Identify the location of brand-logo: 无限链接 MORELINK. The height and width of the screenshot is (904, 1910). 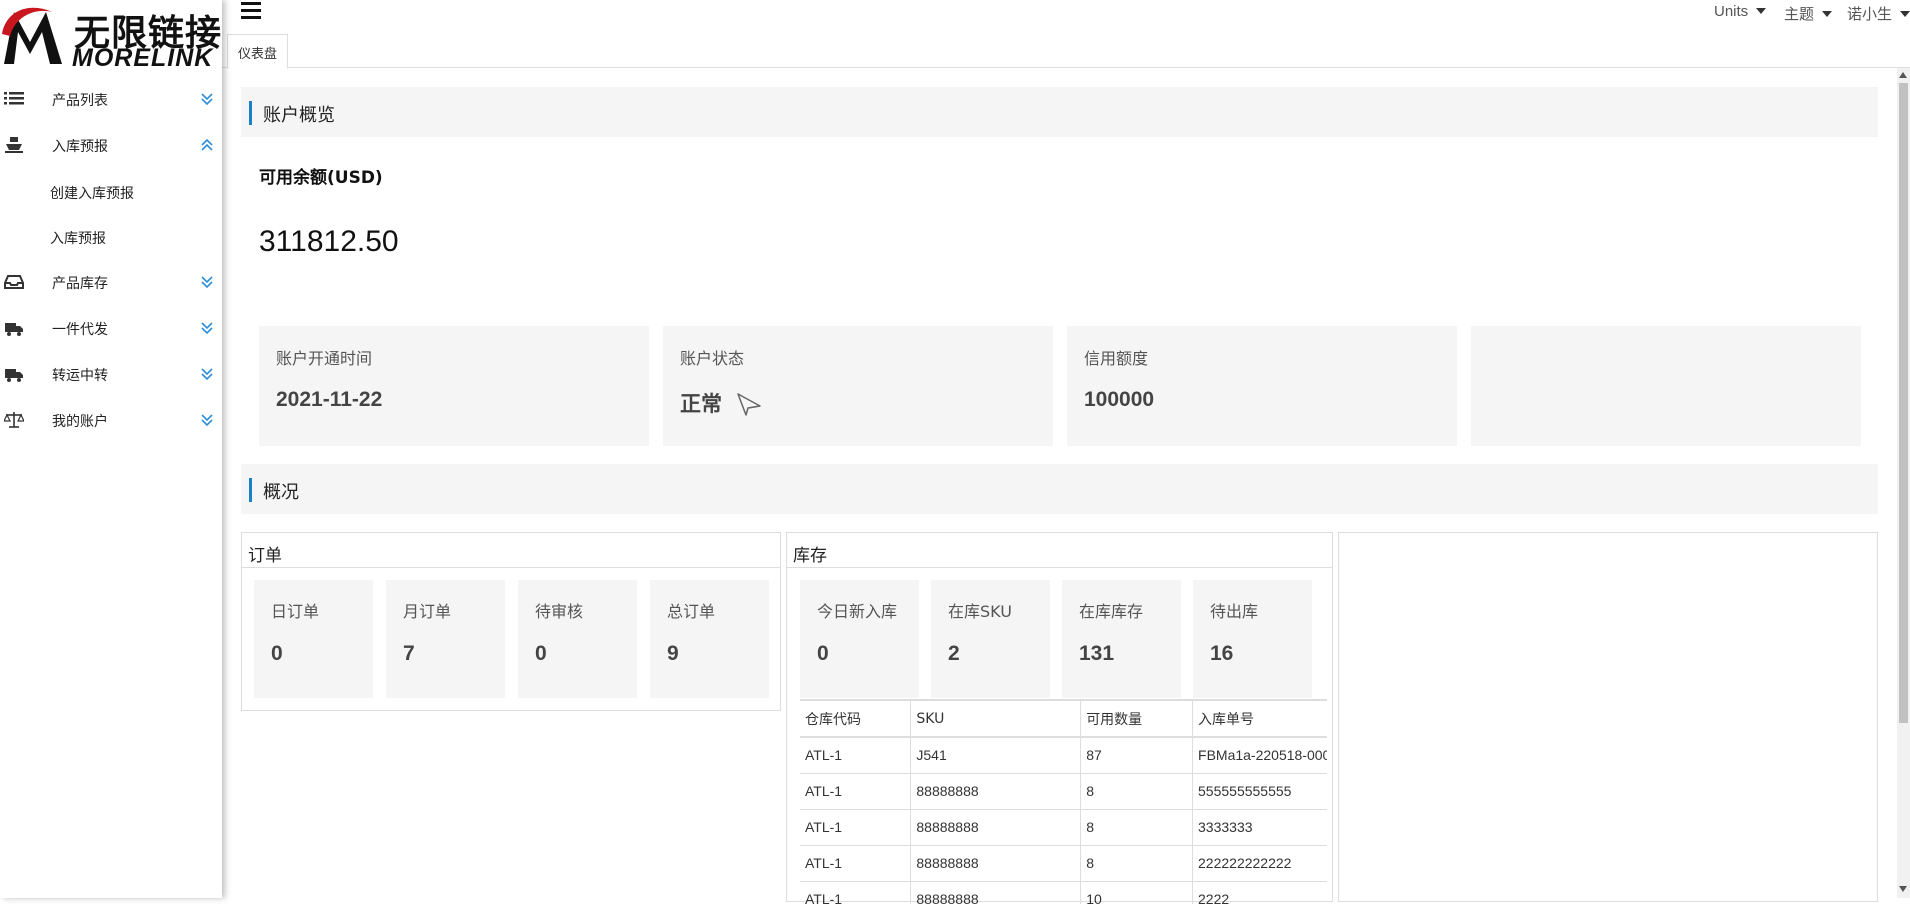
(111, 36).